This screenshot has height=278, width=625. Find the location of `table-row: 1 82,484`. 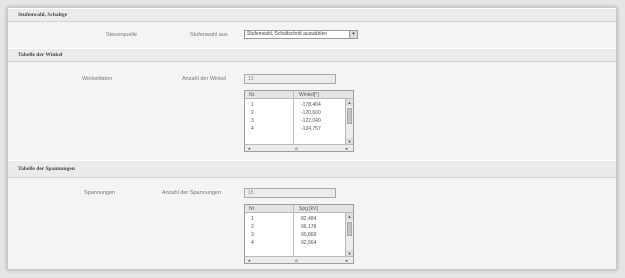

table-row: 1 82,484 is located at coordinates (295, 219).